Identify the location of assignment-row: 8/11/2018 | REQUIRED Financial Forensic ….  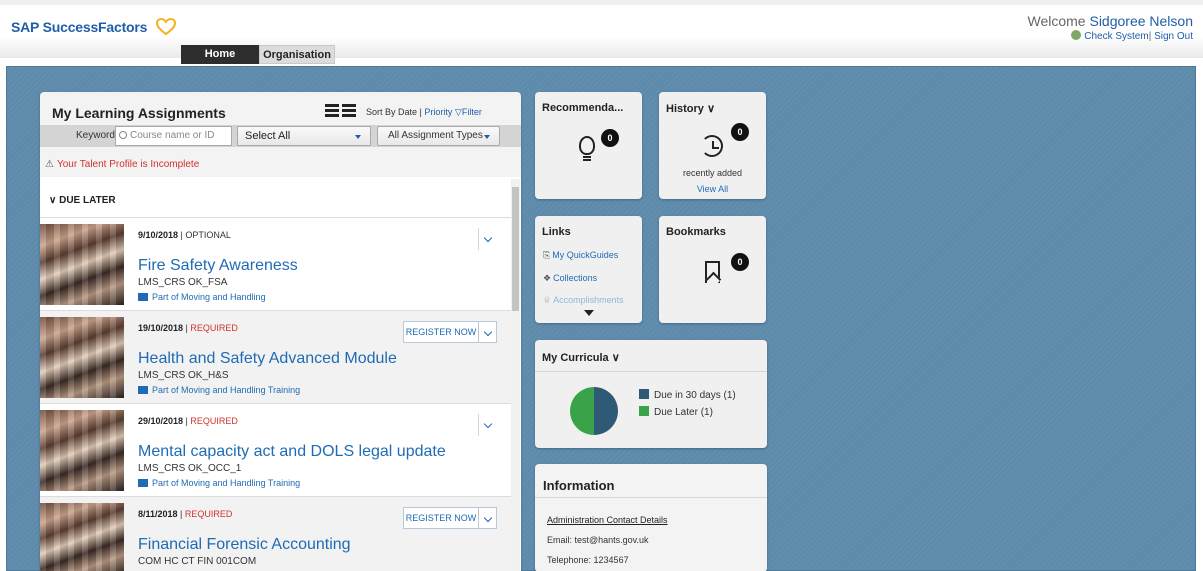
(275, 533).